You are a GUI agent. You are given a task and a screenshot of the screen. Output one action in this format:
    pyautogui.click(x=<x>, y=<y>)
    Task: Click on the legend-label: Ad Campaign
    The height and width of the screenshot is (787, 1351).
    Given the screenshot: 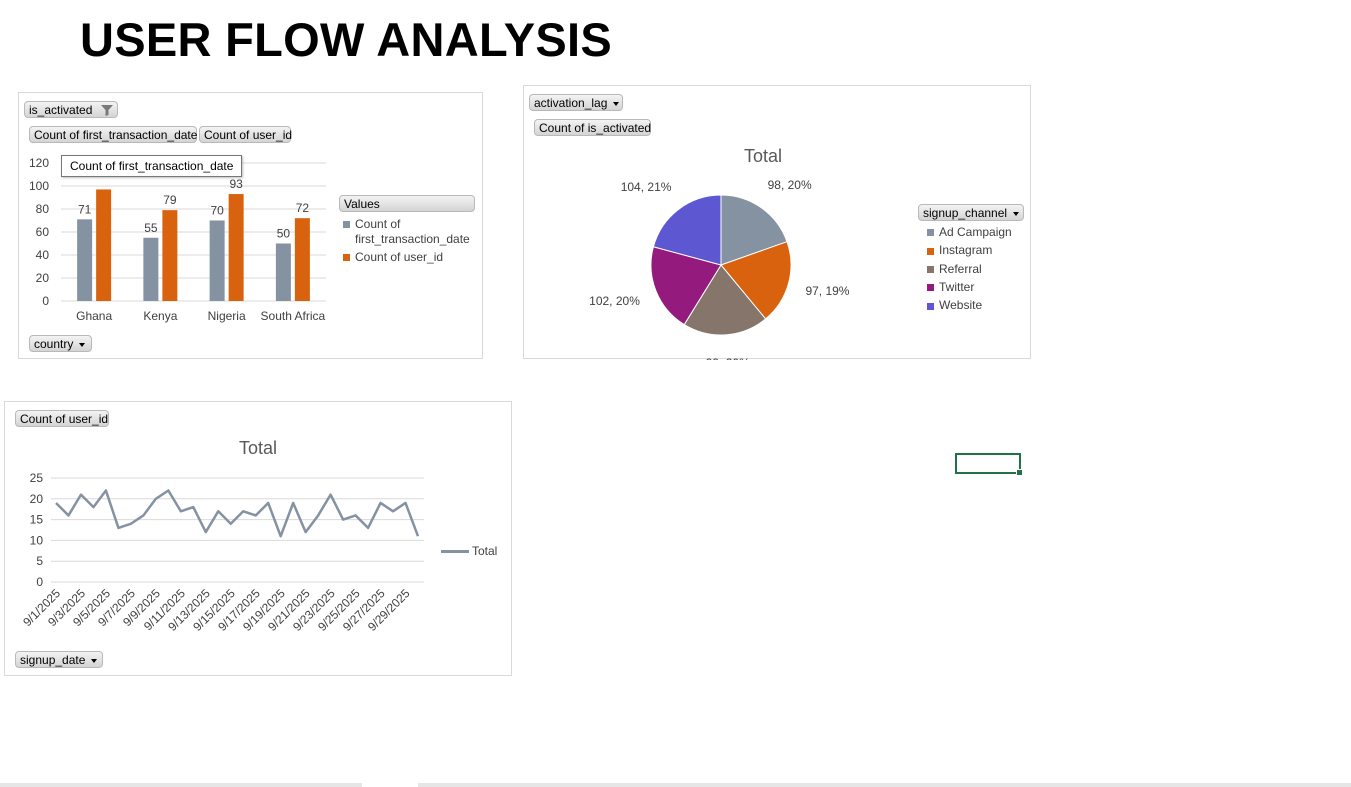 What is the action you would take?
    pyautogui.click(x=975, y=232)
    